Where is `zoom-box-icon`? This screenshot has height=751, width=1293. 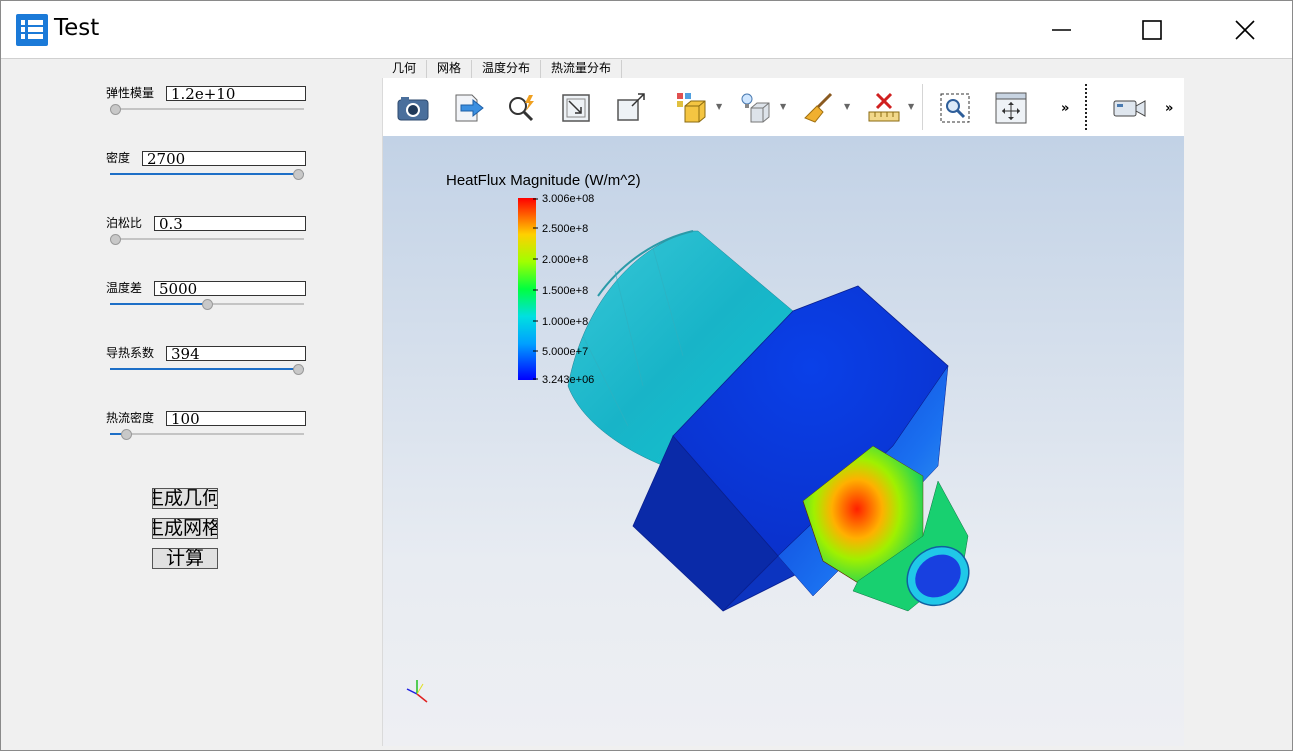 zoom-box-icon is located at coordinates (576, 108).